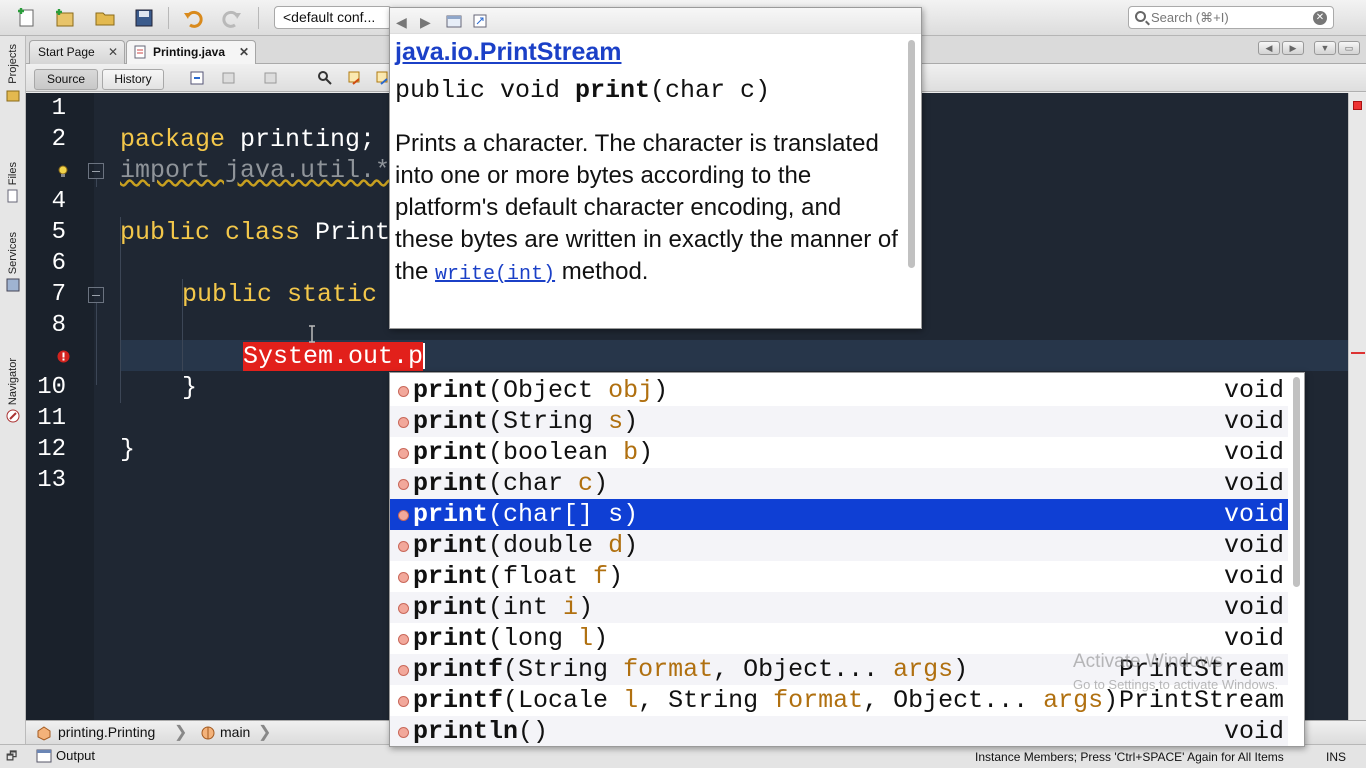  What do you see at coordinates (13, 174) in the screenshot?
I see `files-side-tab-label: Files` at bounding box center [13, 174].